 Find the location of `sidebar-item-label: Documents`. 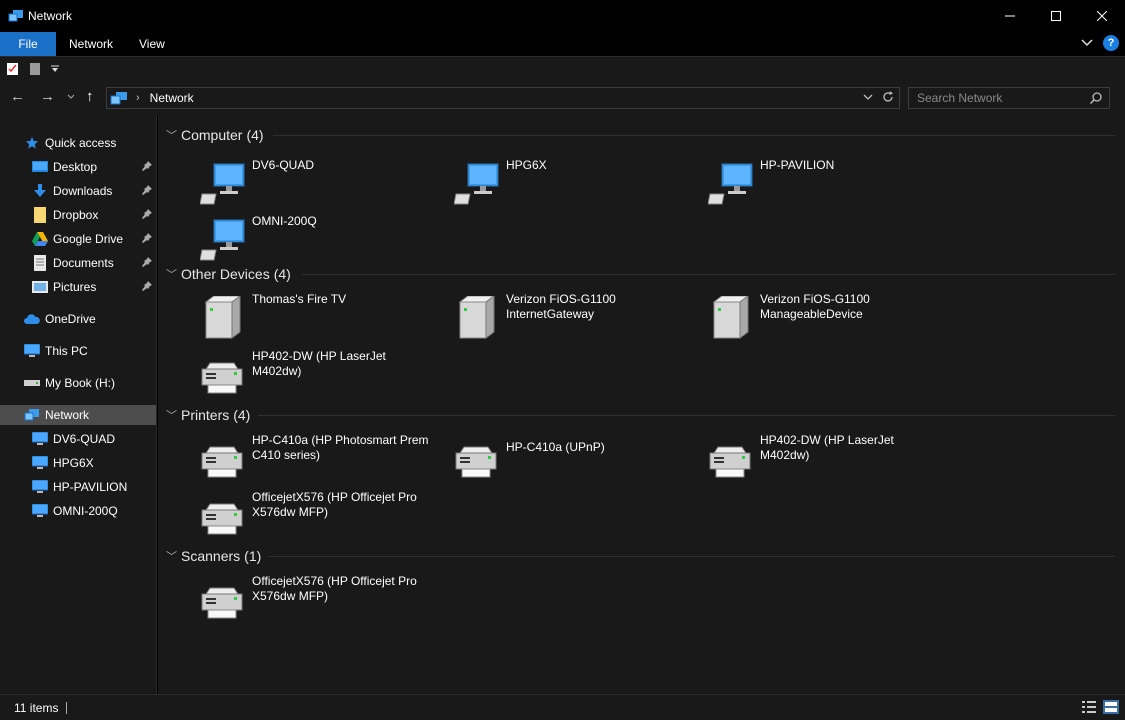

sidebar-item-label: Documents is located at coordinates (83, 263).